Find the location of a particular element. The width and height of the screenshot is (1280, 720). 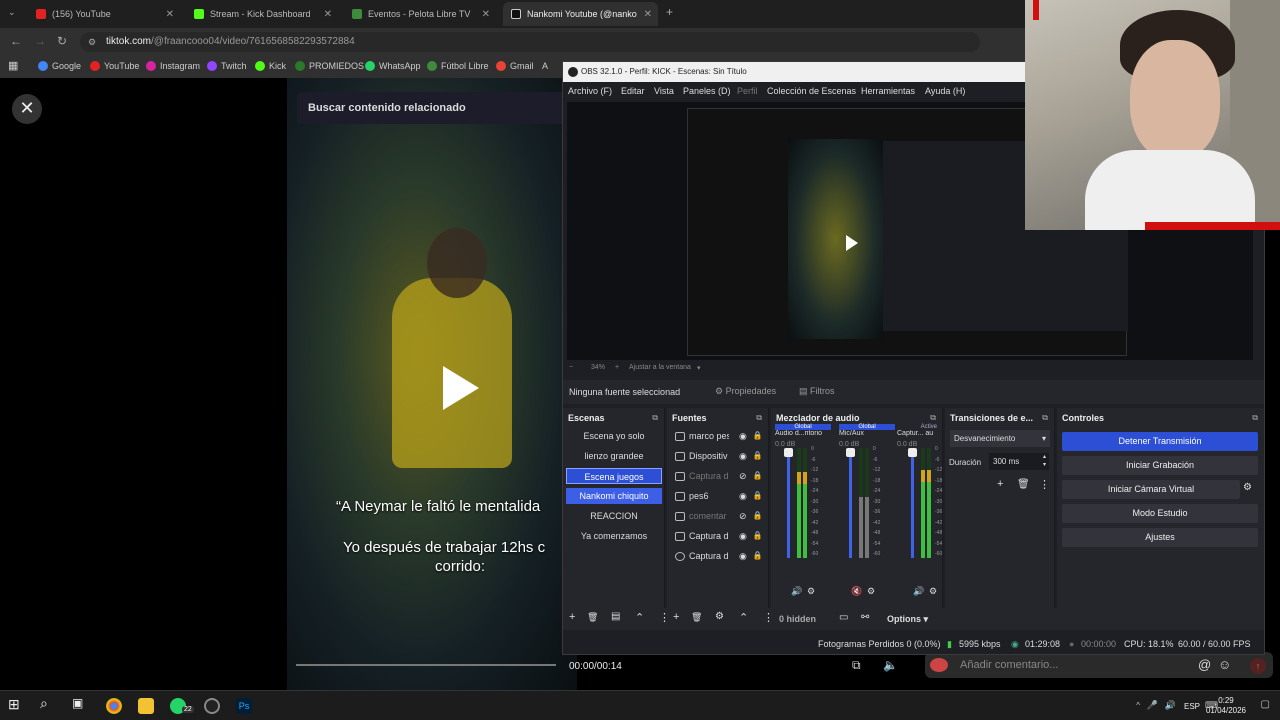

tray-chevron-icon: ^ is located at coordinates (1138, 705).